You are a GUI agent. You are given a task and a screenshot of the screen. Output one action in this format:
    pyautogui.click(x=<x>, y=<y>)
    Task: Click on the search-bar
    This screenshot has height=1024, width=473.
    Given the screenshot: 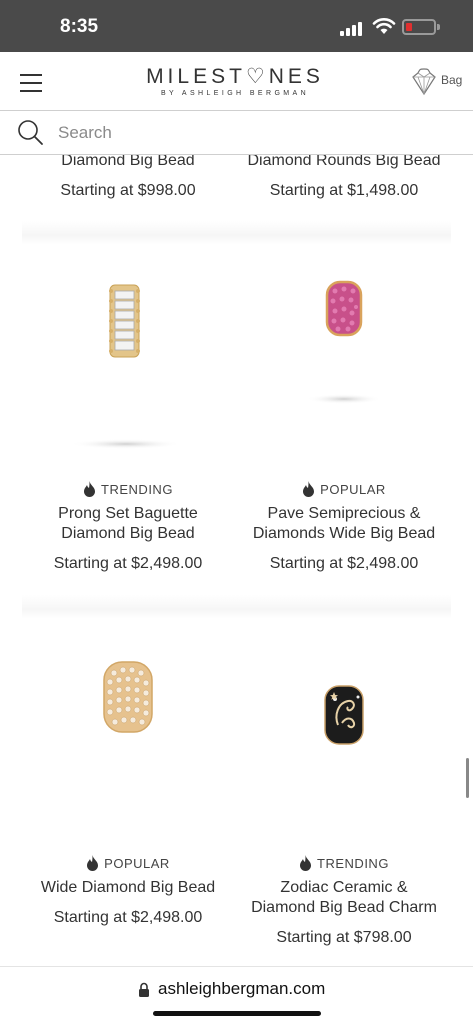 What is the action you would take?
    pyautogui.click(x=236, y=132)
    